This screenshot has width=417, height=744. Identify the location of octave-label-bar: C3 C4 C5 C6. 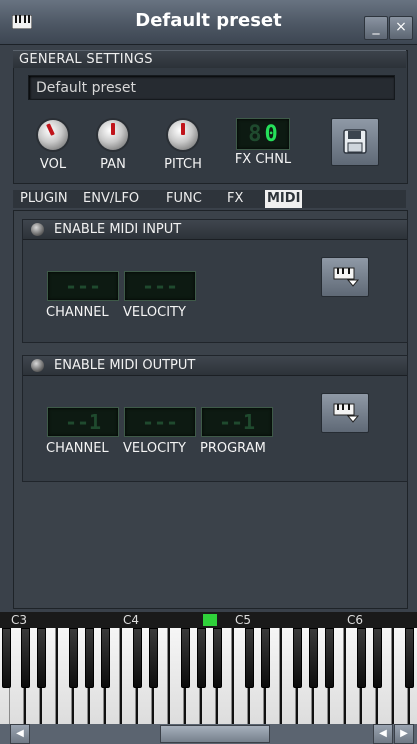
(208, 620).